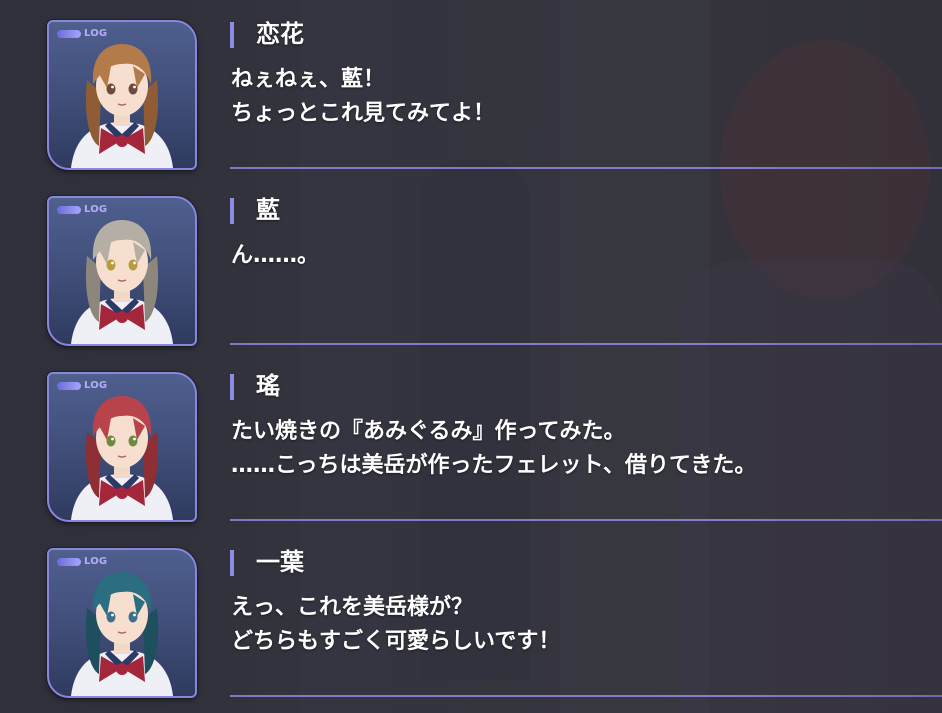 The width and height of the screenshot is (942, 713). What do you see at coordinates (428, 431) in the screenshot?
I see `dialogue-line: たい焼きの『あみぐるみ』作ってみた。` at bounding box center [428, 431].